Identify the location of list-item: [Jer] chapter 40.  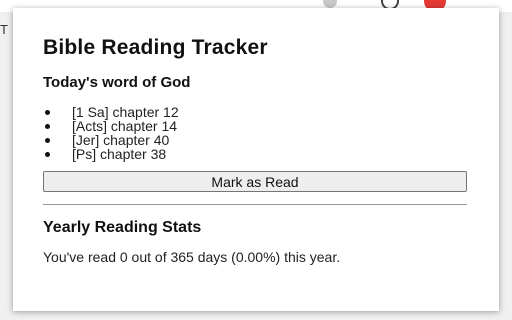
(255, 140).